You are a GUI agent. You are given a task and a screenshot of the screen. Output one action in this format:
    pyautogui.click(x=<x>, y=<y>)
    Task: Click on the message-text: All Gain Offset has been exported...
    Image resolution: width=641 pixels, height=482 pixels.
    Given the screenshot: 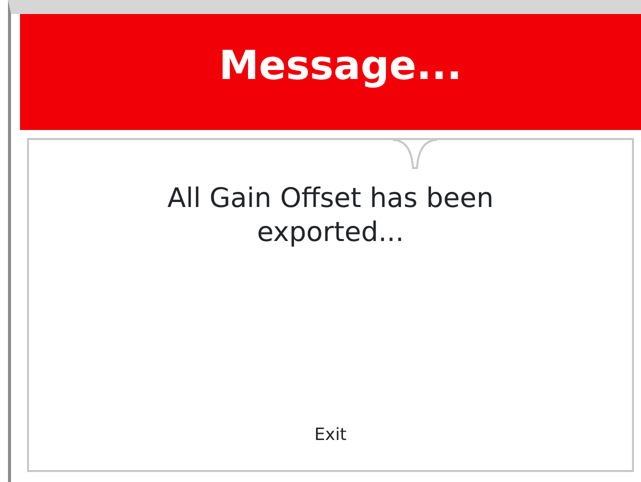 What is the action you would take?
    pyautogui.click(x=330, y=216)
    